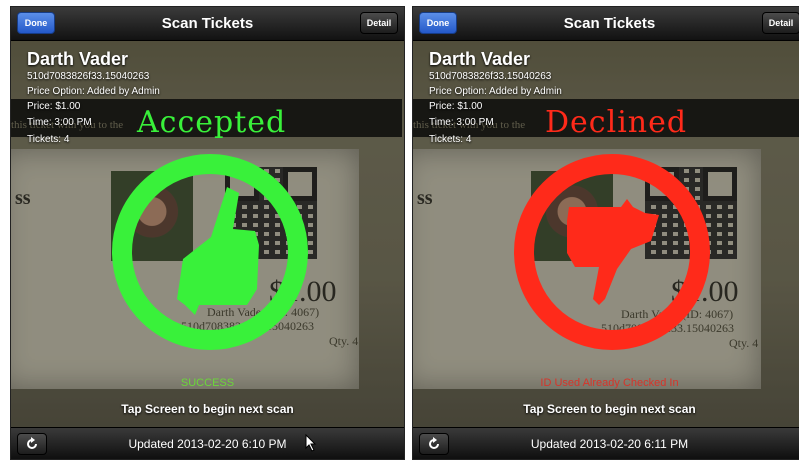  Describe the element at coordinates (612, 252) in the screenshot. I see `thumbs-down-icon` at that location.